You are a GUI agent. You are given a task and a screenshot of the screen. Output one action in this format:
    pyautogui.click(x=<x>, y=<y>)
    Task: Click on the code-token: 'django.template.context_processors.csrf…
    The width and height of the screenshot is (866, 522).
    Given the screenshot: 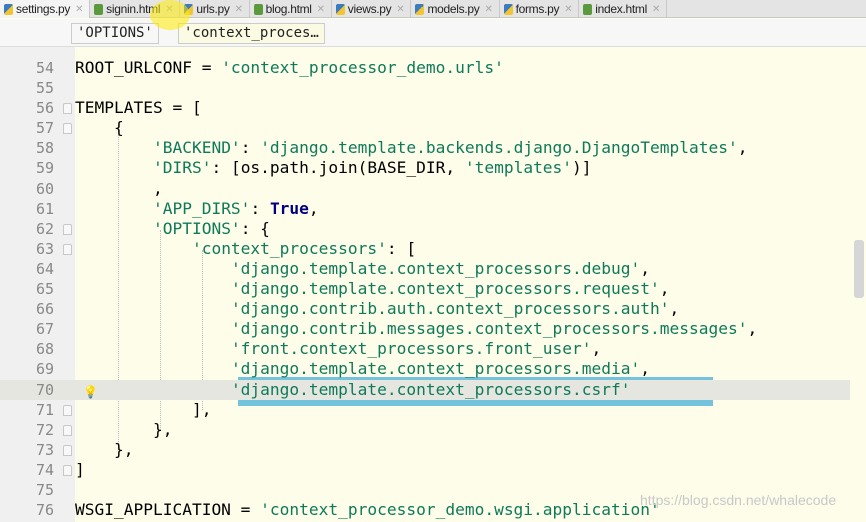 What is the action you would take?
    pyautogui.click(x=430, y=389)
    